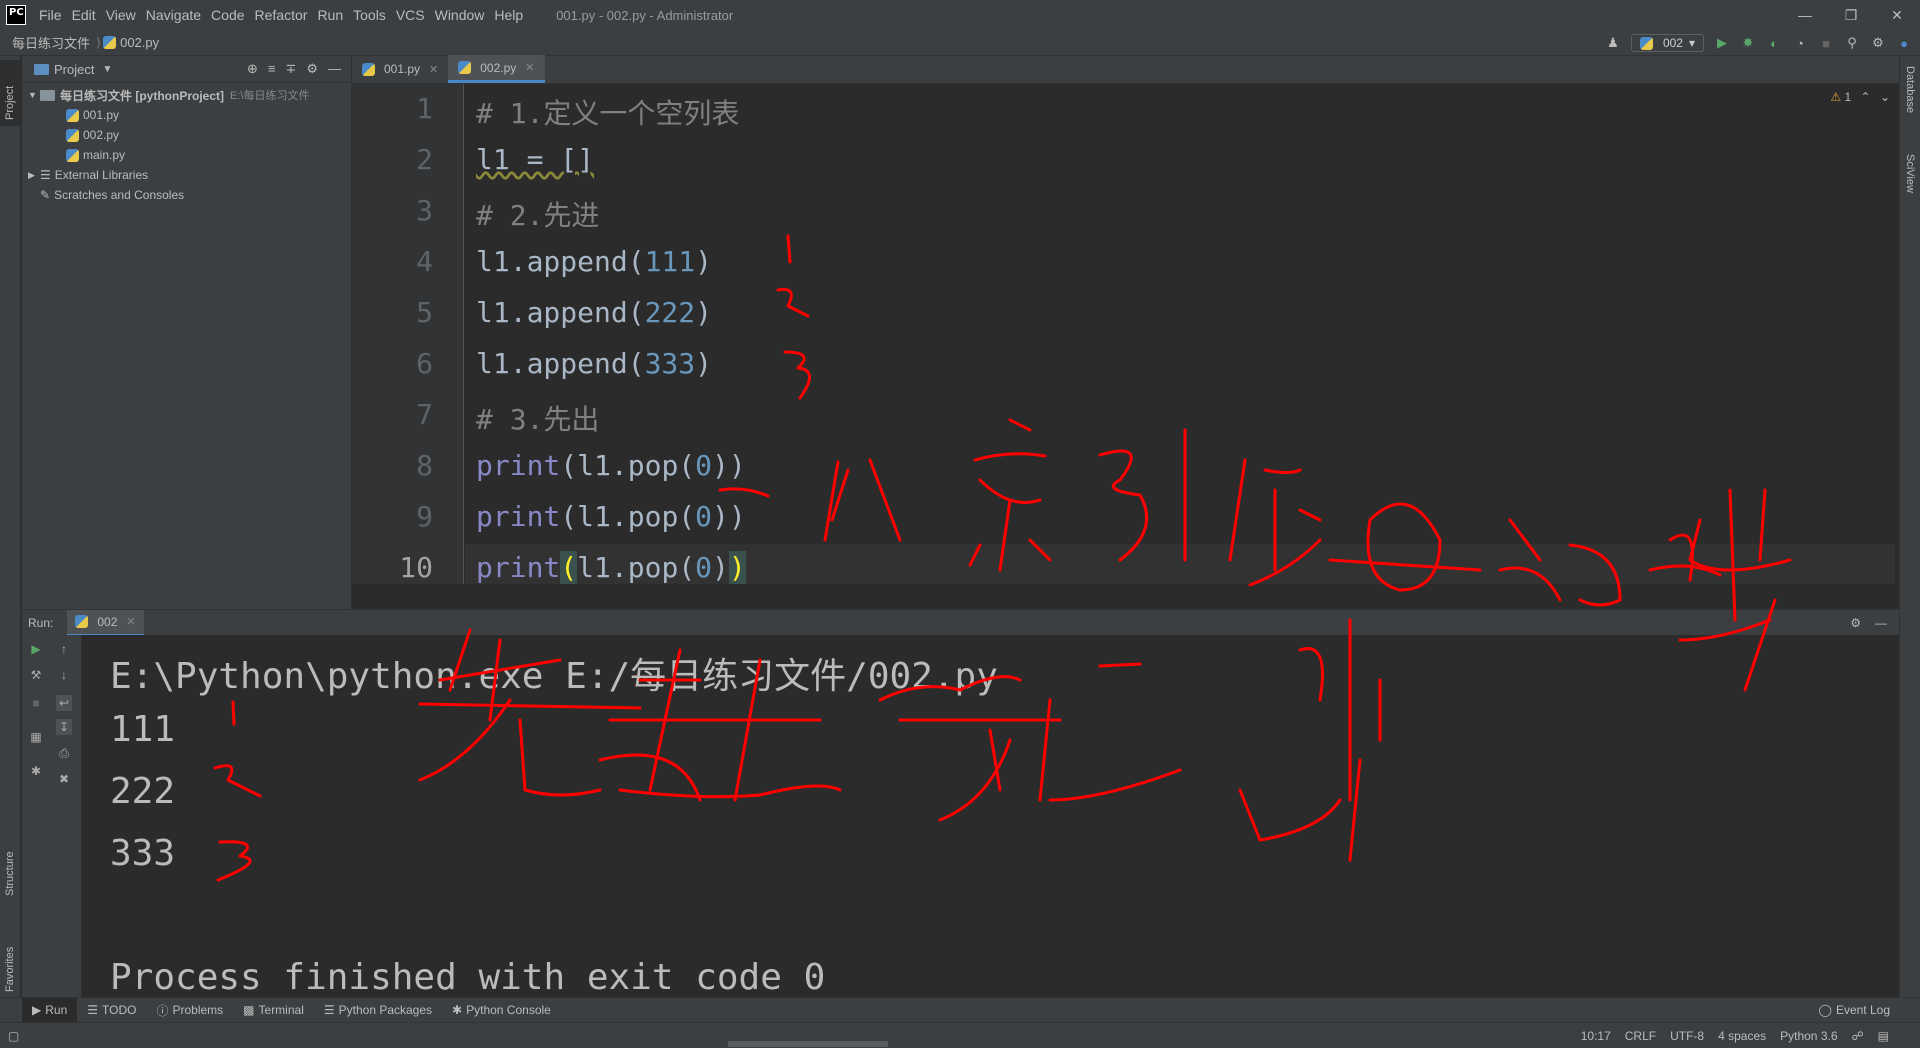 This screenshot has height=1048, width=1920. I want to click on tree-file: main.py, so click(186, 155).